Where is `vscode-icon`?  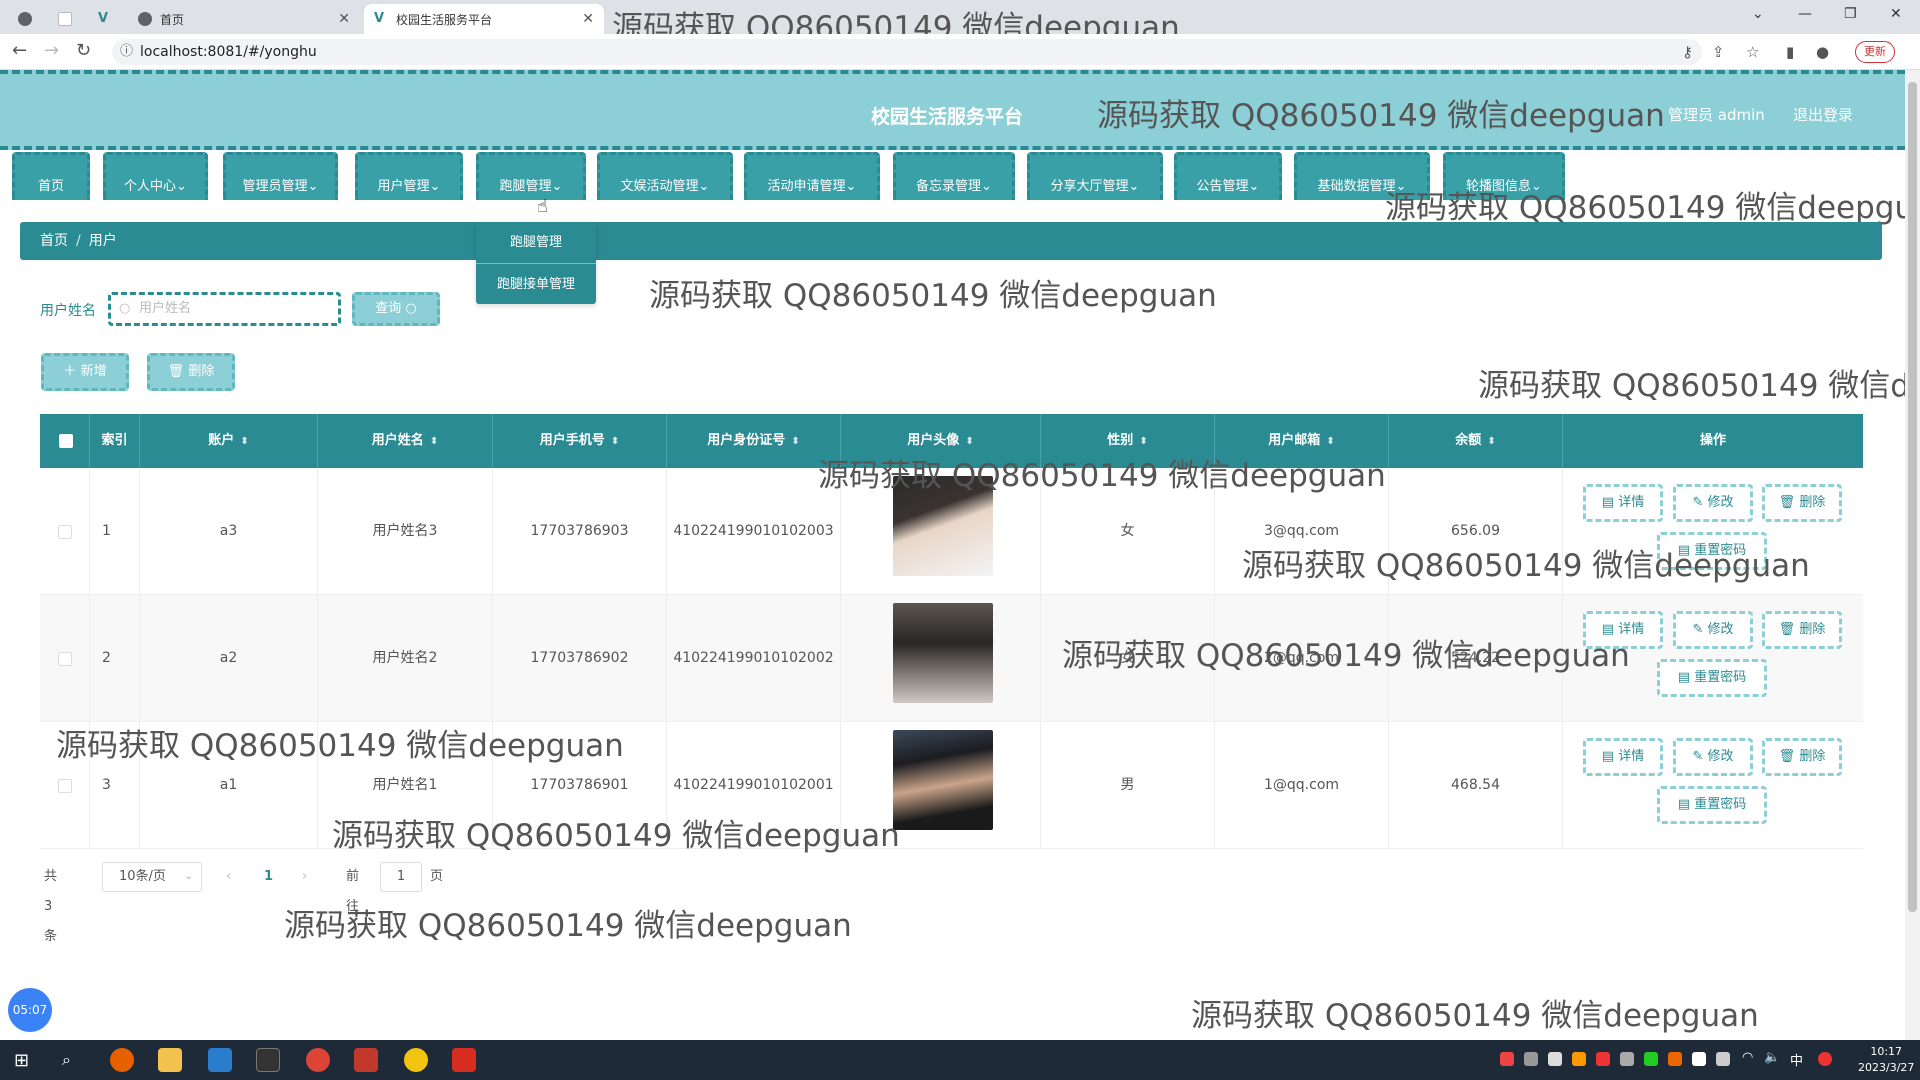
vscode-icon is located at coordinates (220, 1060).